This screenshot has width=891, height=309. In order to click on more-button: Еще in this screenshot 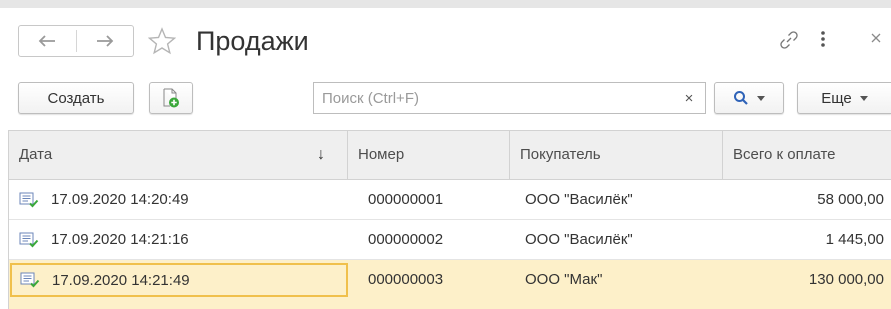, I will do `click(844, 98)`.